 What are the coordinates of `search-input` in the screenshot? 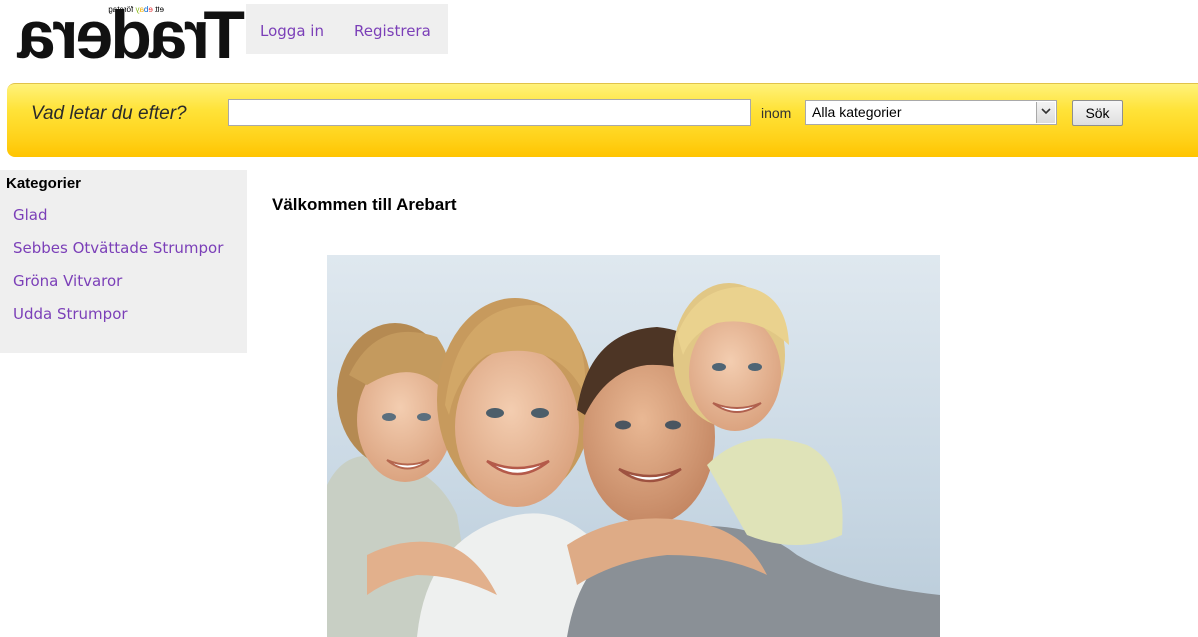 It's located at (489, 112).